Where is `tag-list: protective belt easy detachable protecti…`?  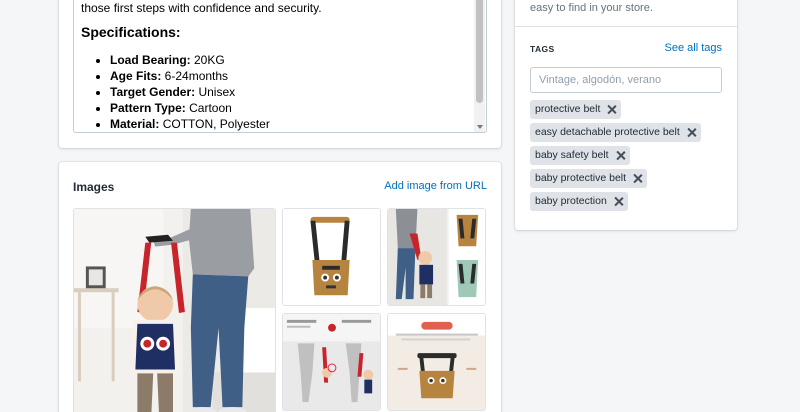 tag-list: protective belt easy detachable protecti… is located at coordinates (627, 156).